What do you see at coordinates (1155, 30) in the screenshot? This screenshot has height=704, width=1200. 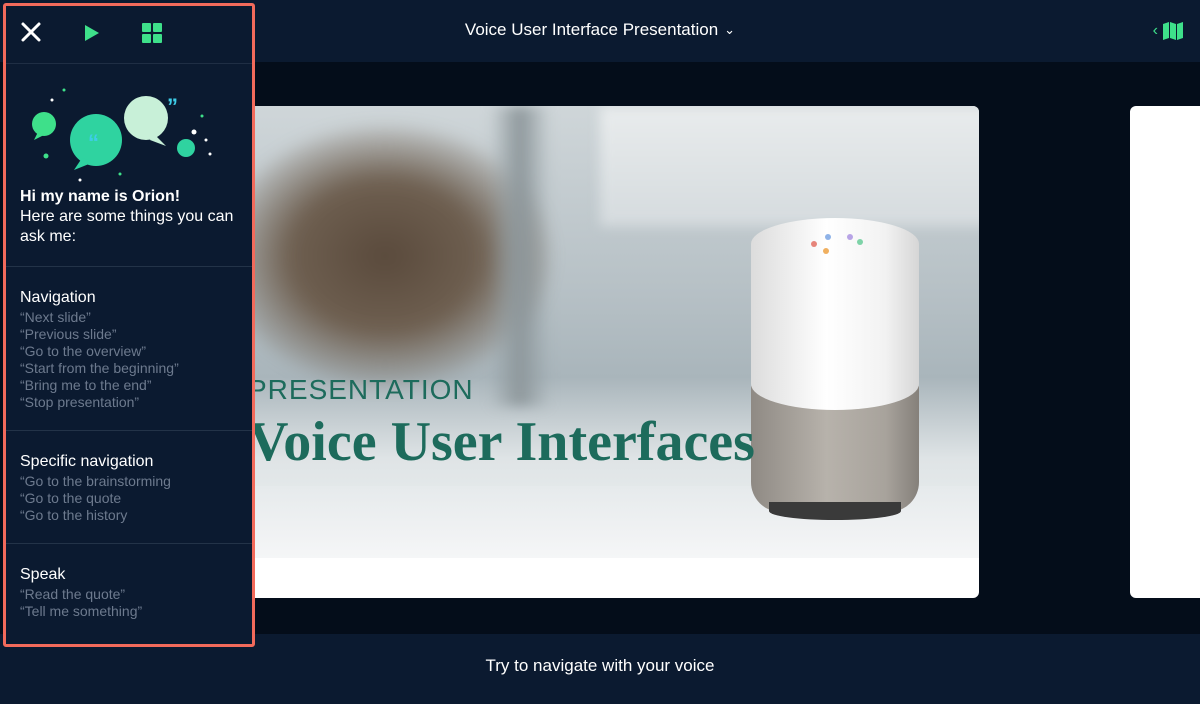 I see `chevron-left-icon: ‹` at bounding box center [1155, 30].